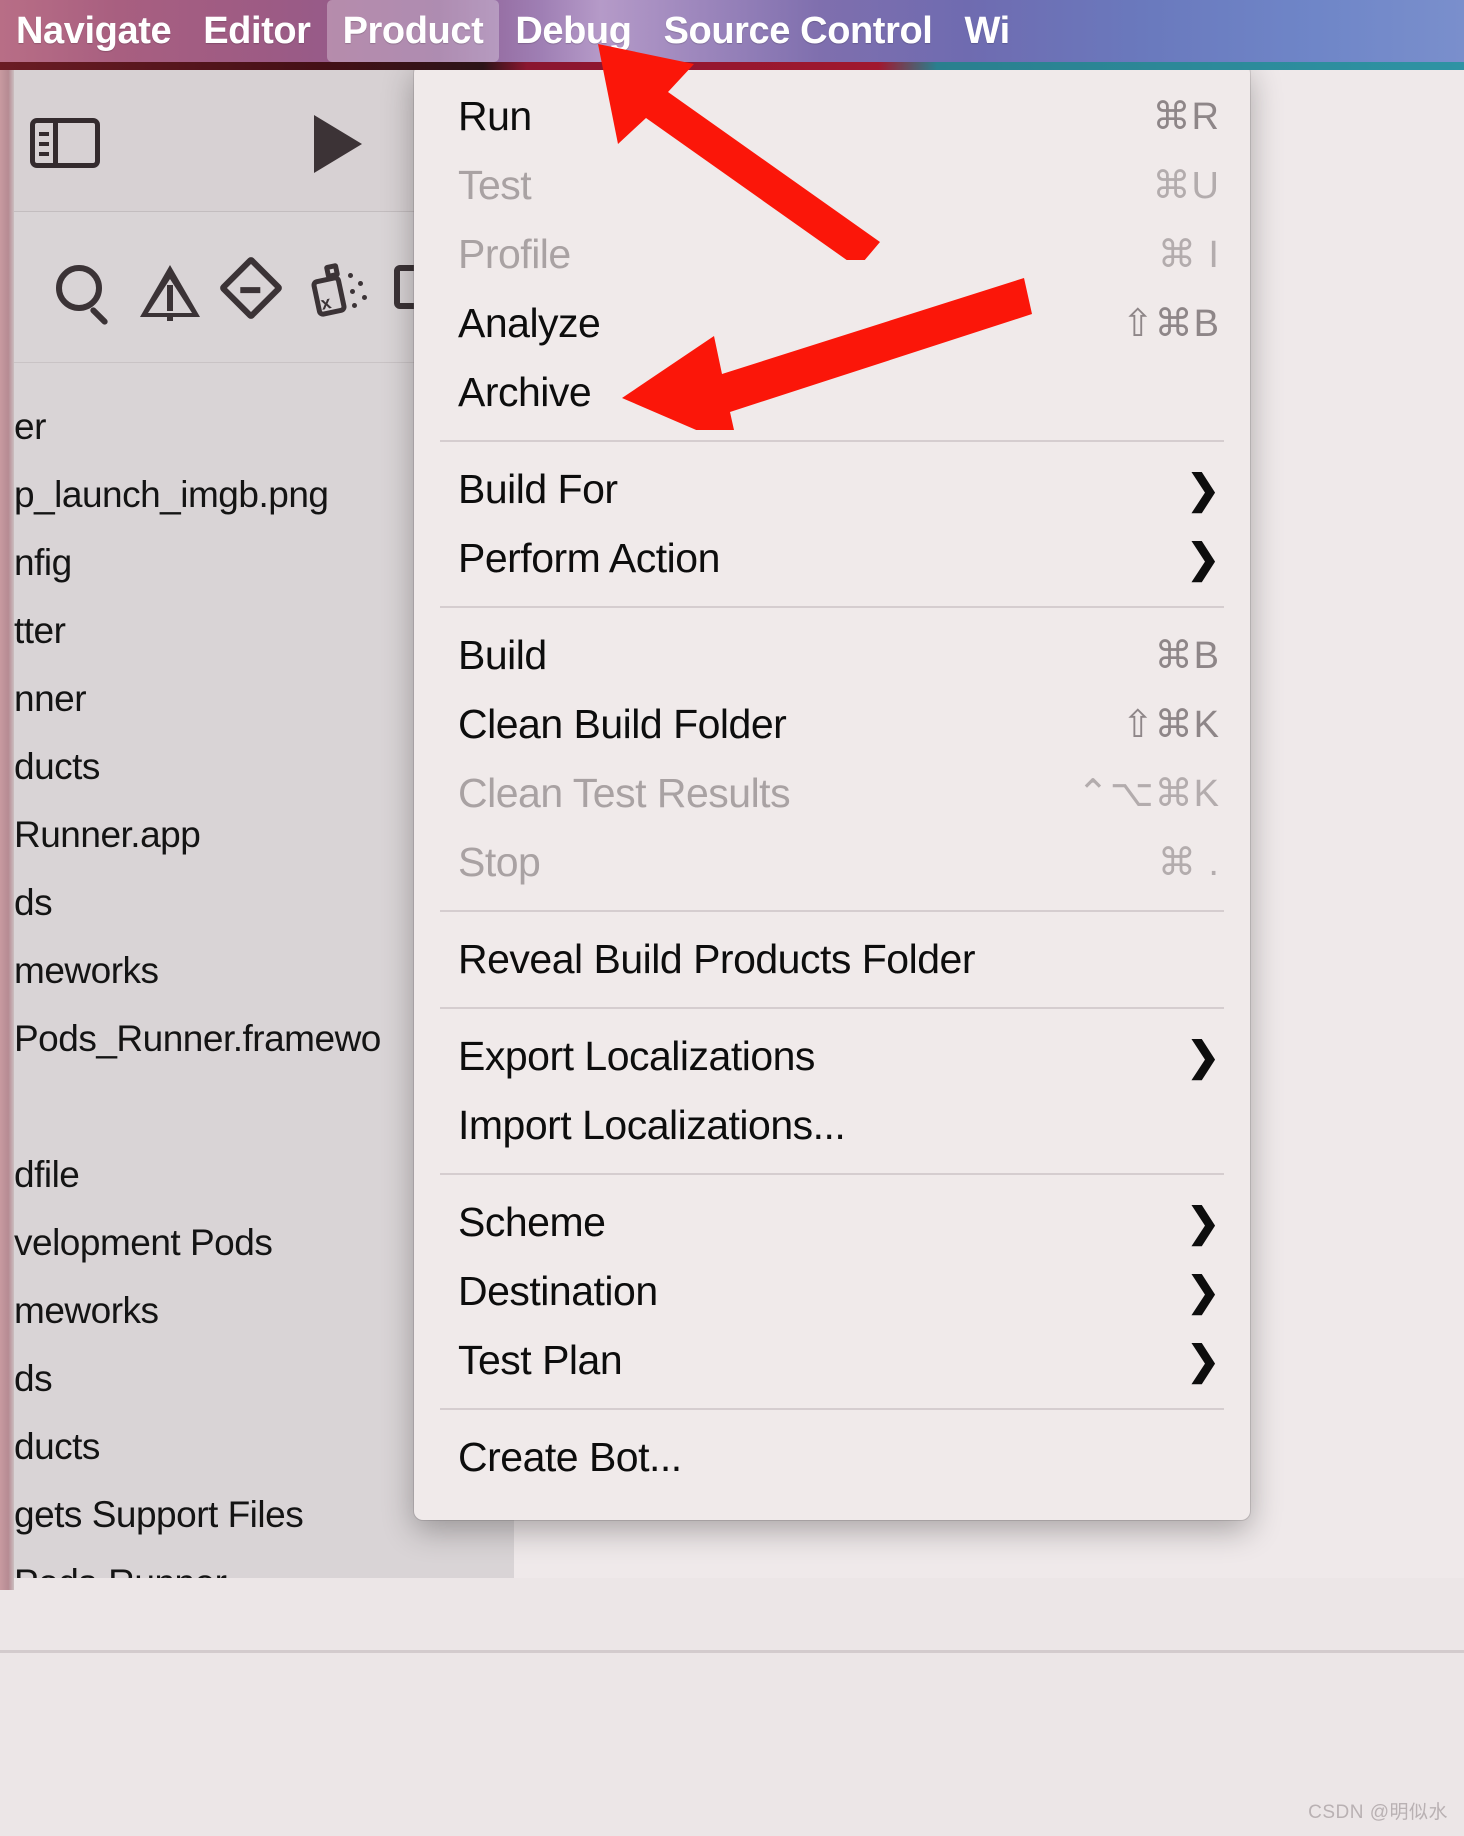 The width and height of the screenshot is (1464, 1836). What do you see at coordinates (499, 862) in the screenshot?
I see `menu-item-label: Stop` at bounding box center [499, 862].